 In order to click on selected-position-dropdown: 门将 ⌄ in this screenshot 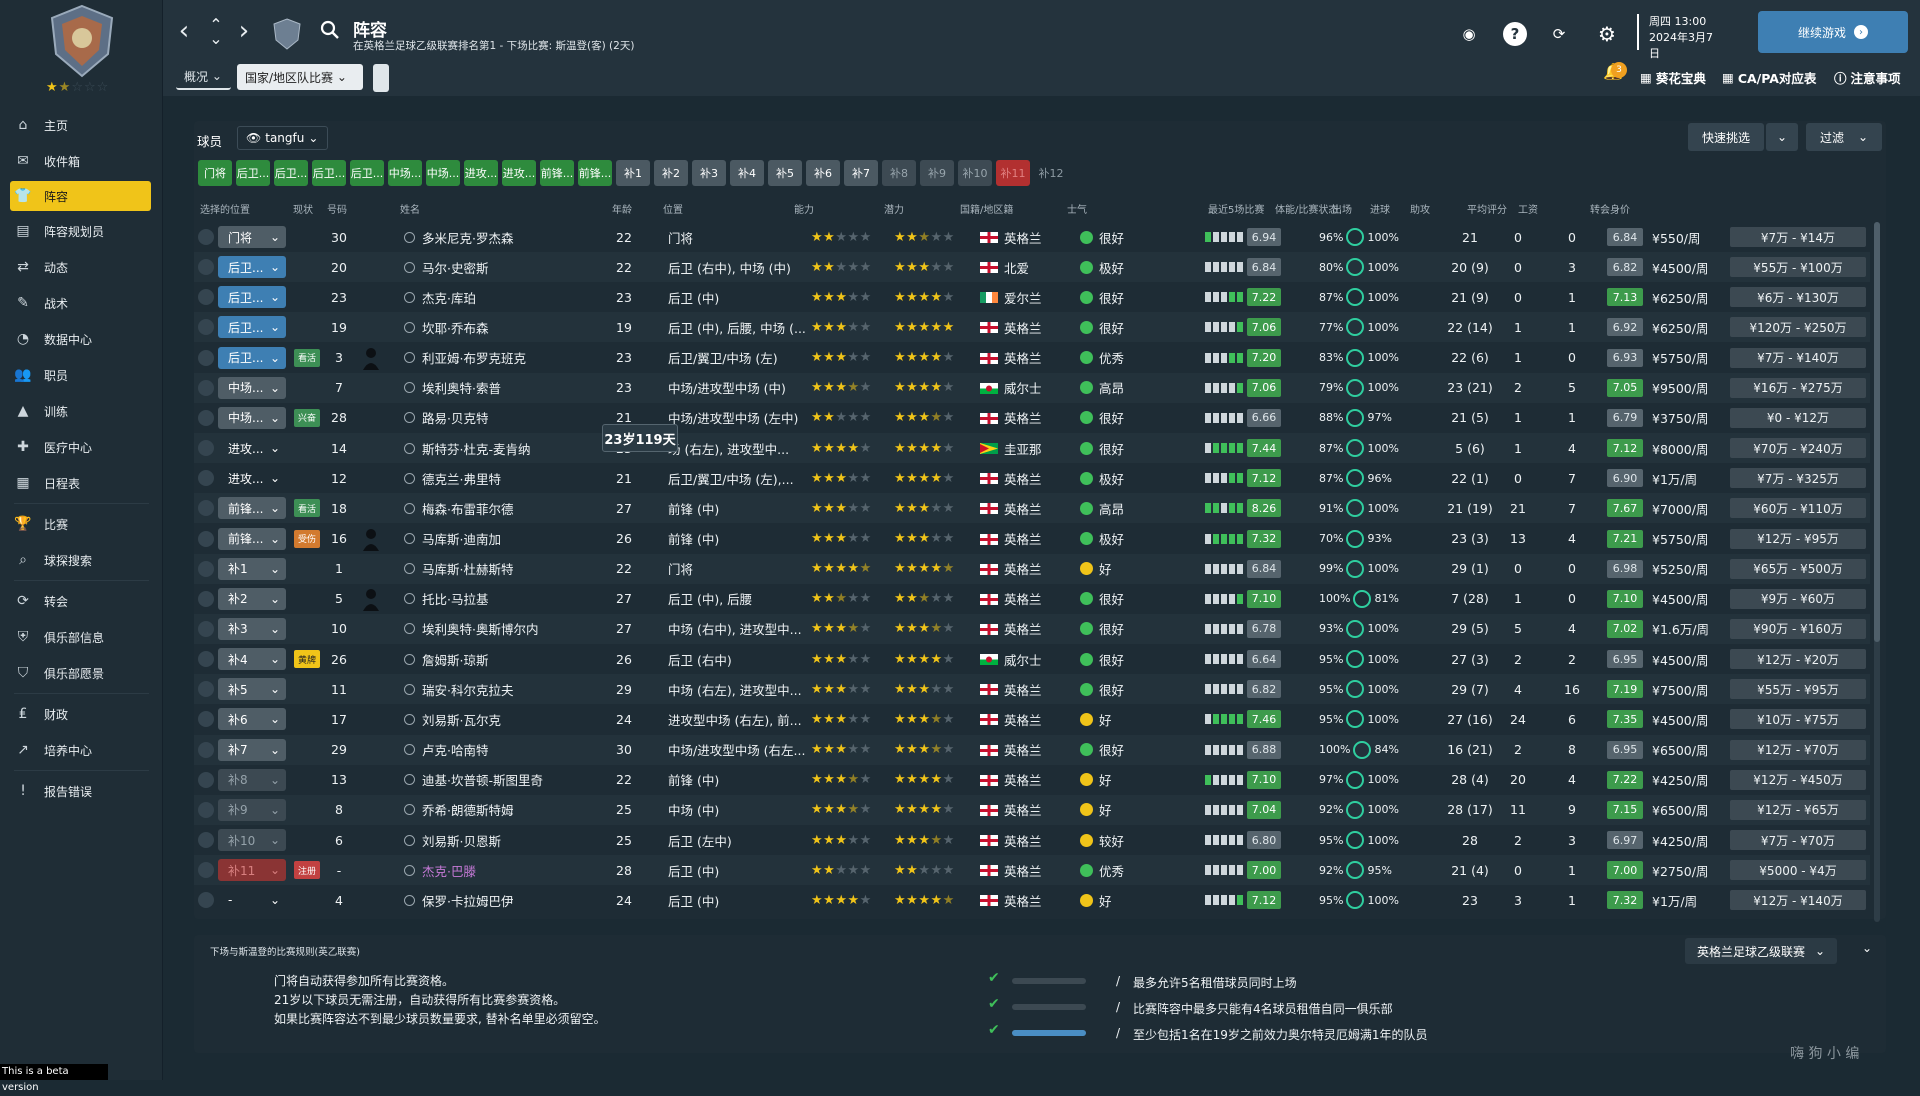, I will do `click(252, 237)`.